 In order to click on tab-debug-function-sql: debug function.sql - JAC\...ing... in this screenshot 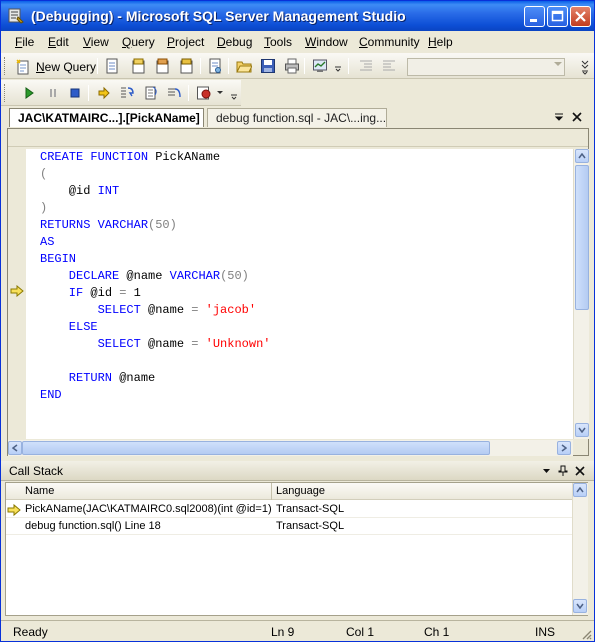, I will do `click(297, 117)`.